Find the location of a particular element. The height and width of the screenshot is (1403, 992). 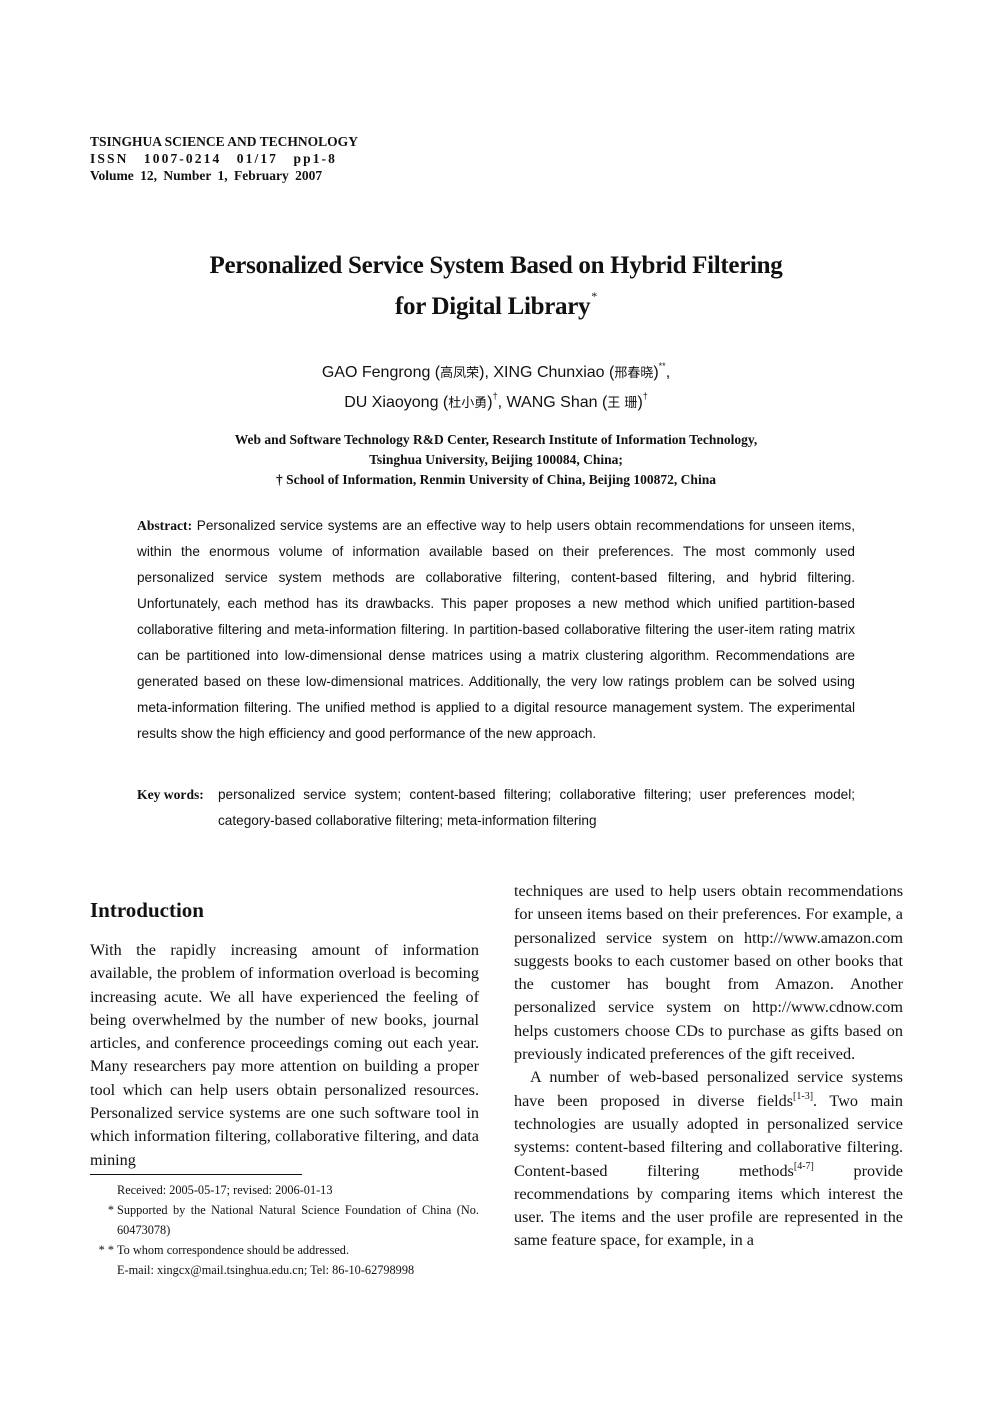

footnote-divider is located at coordinates (196, 1174).